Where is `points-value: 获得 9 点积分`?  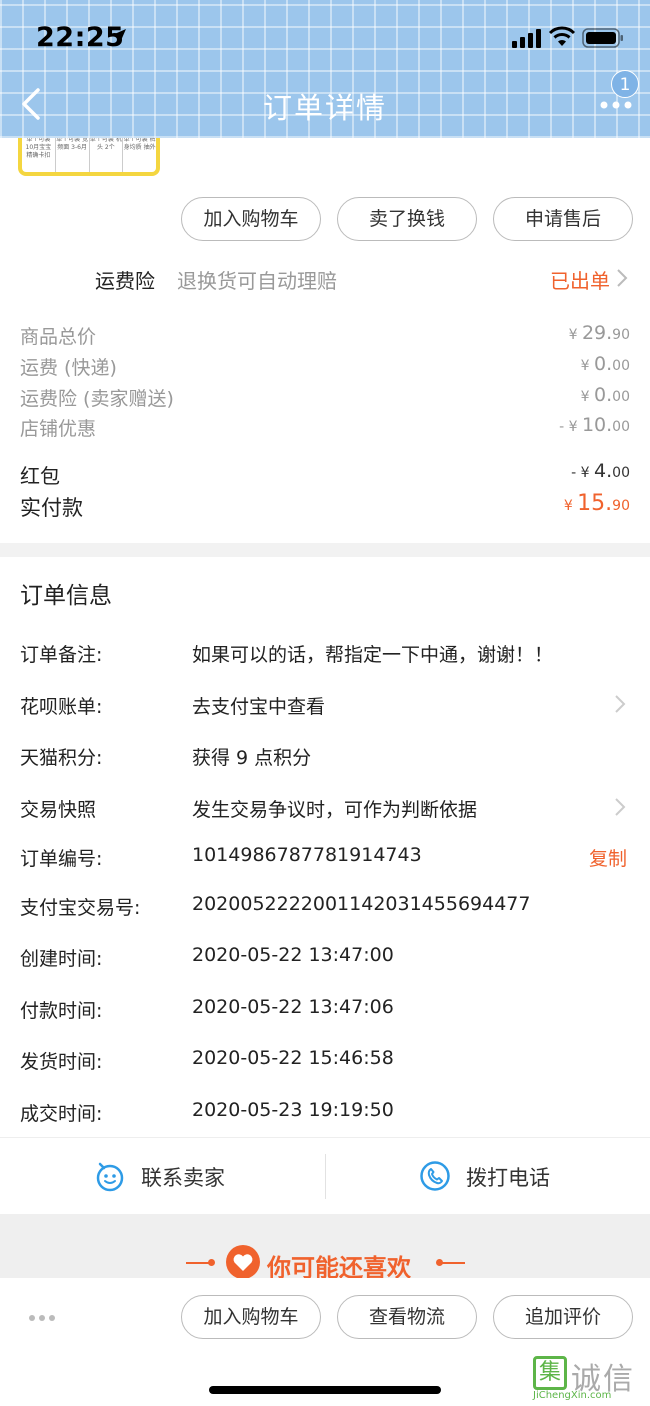
points-value: 获得 9 点积分 is located at coordinates (252, 758).